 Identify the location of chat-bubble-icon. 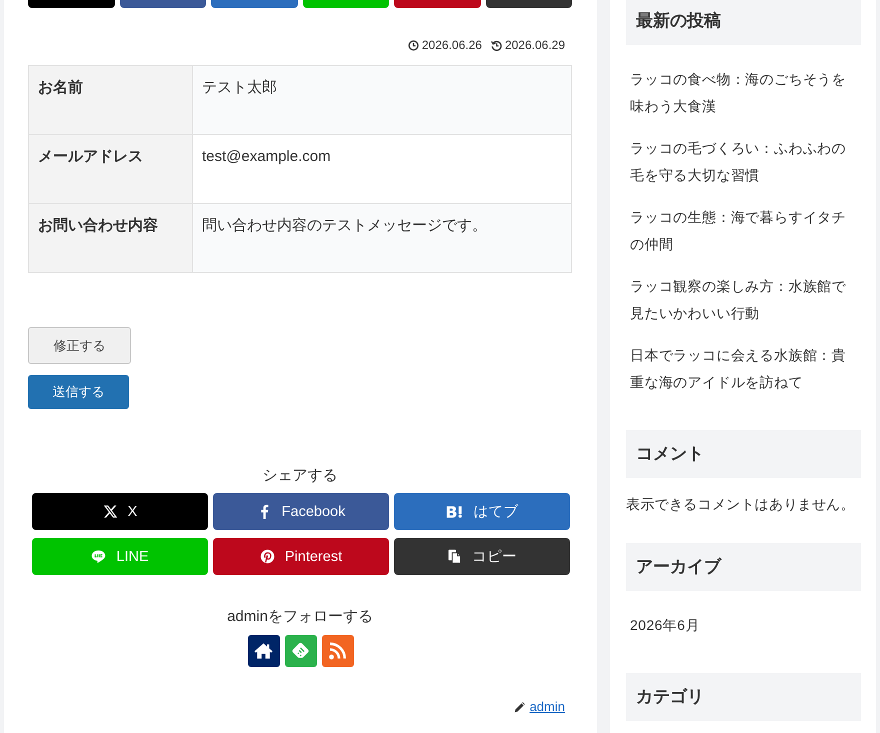
(98, 556).